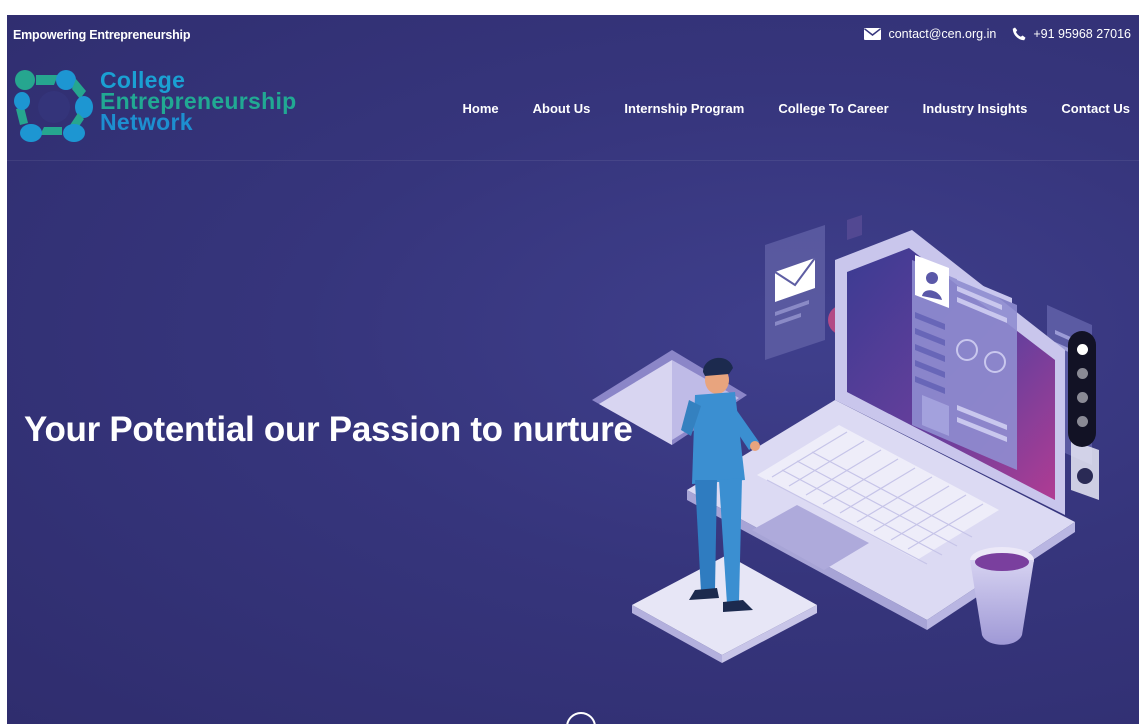  Describe the element at coordinates (146, 122) in the screenshot. I see `logo-line-network: Network` at that location.